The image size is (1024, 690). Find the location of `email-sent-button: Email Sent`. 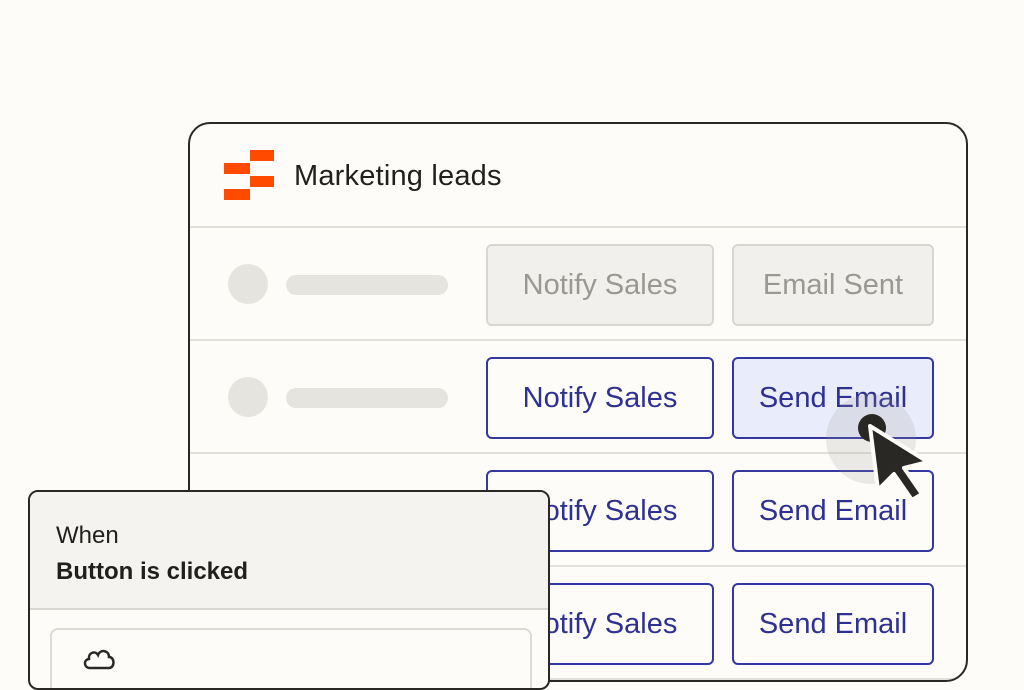

email-sent-button: Email Sent is located at coordinates (833, 285).